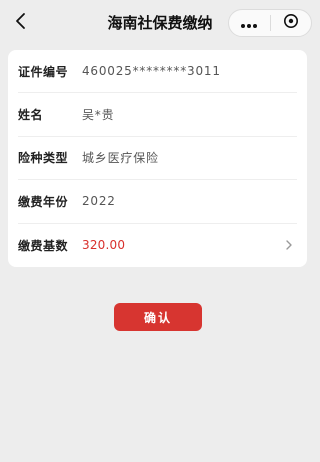 The height and width of the screenshot is (462, 320). I want to click on close-button, so click(291, 23).